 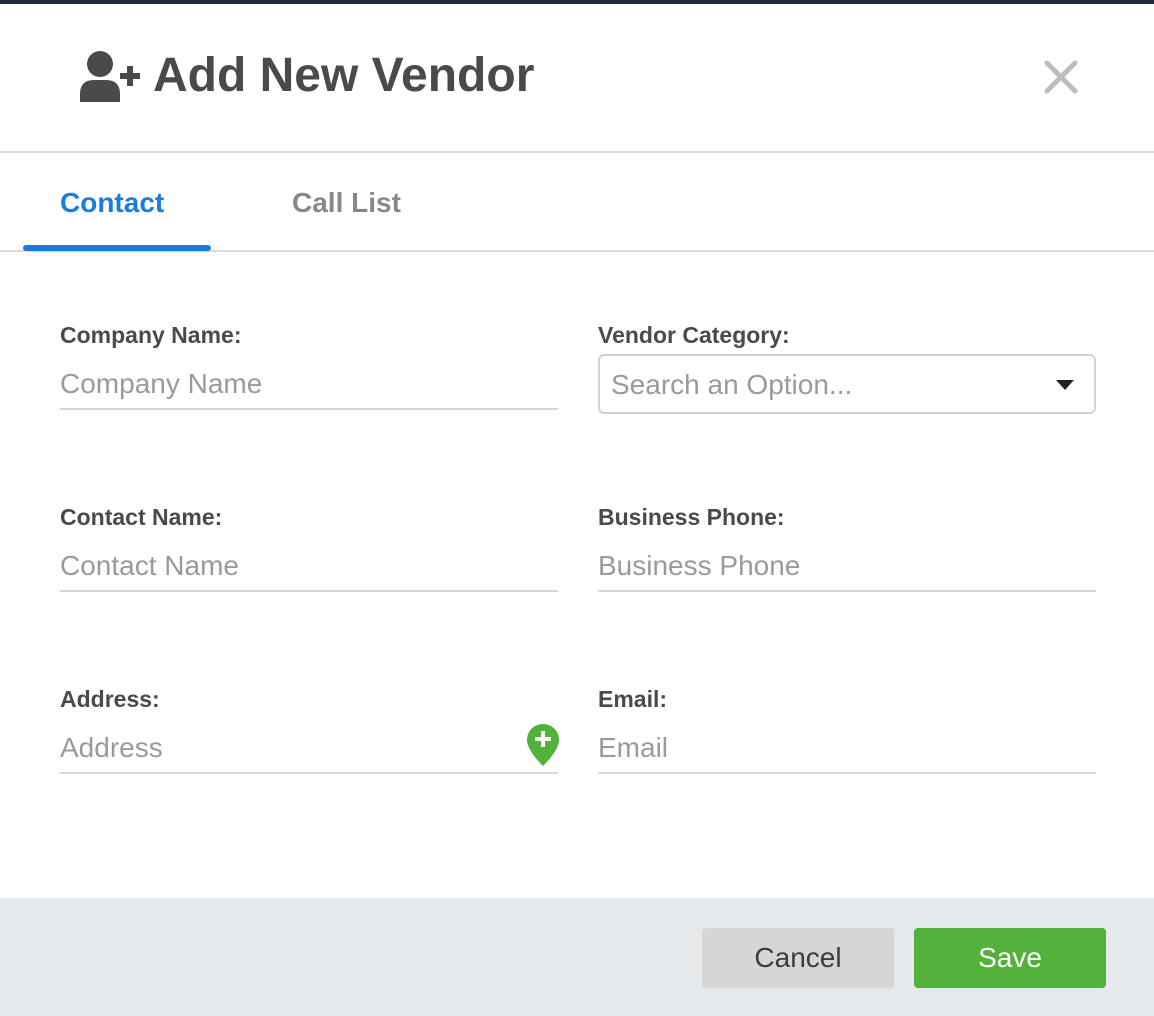 I want to click on modal-header: Add New Vendor, so click(x=577, y=78).